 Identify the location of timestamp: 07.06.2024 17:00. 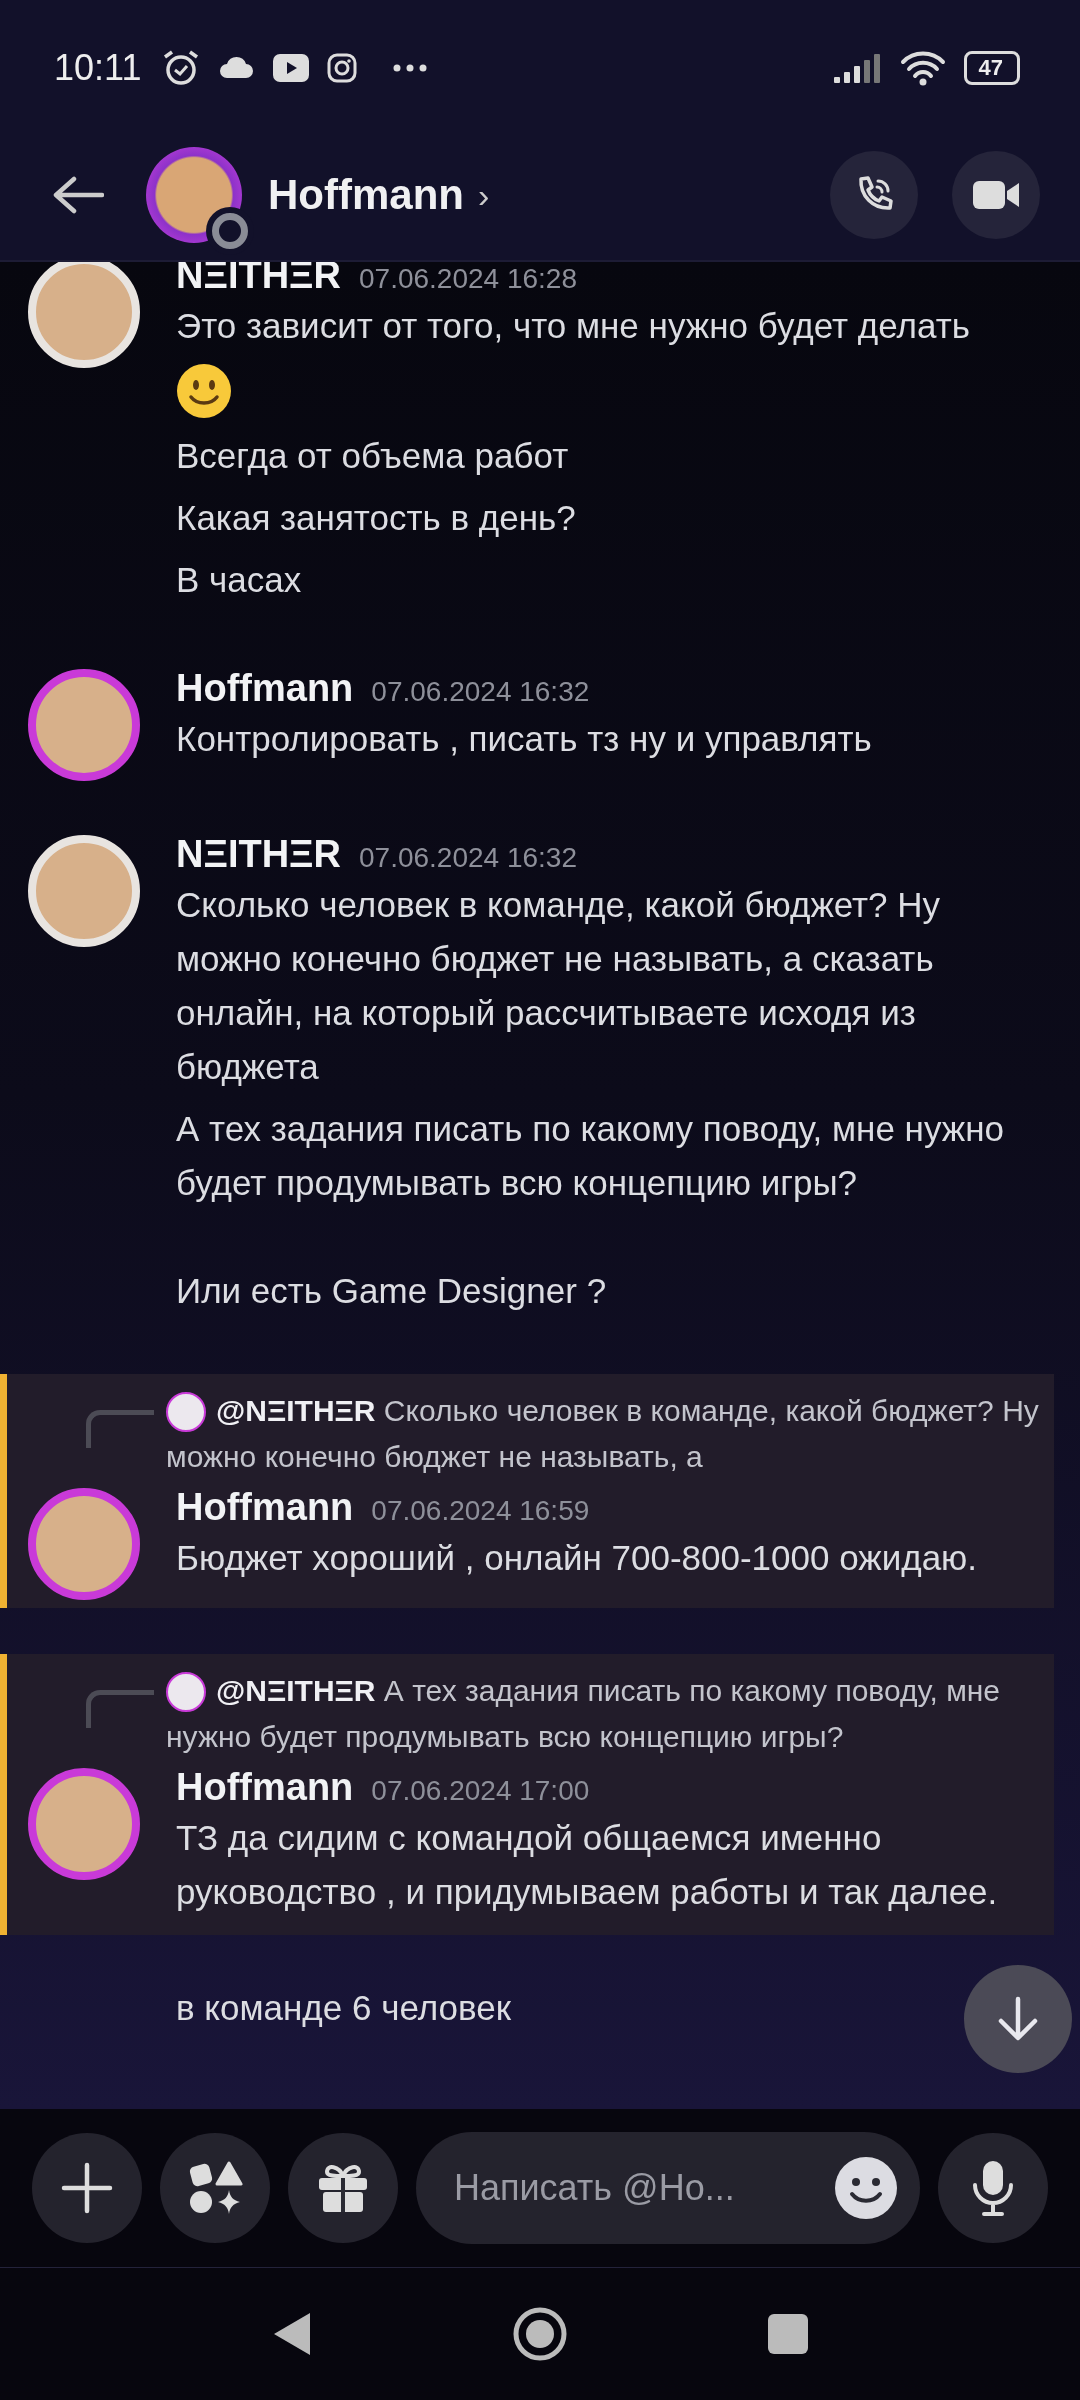
(480, 1791).